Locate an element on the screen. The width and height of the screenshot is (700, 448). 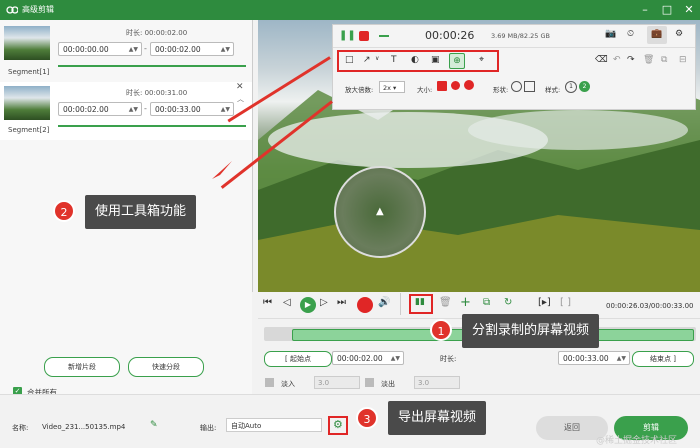
style-2-option: 2 is located at coordinates (584, 86).